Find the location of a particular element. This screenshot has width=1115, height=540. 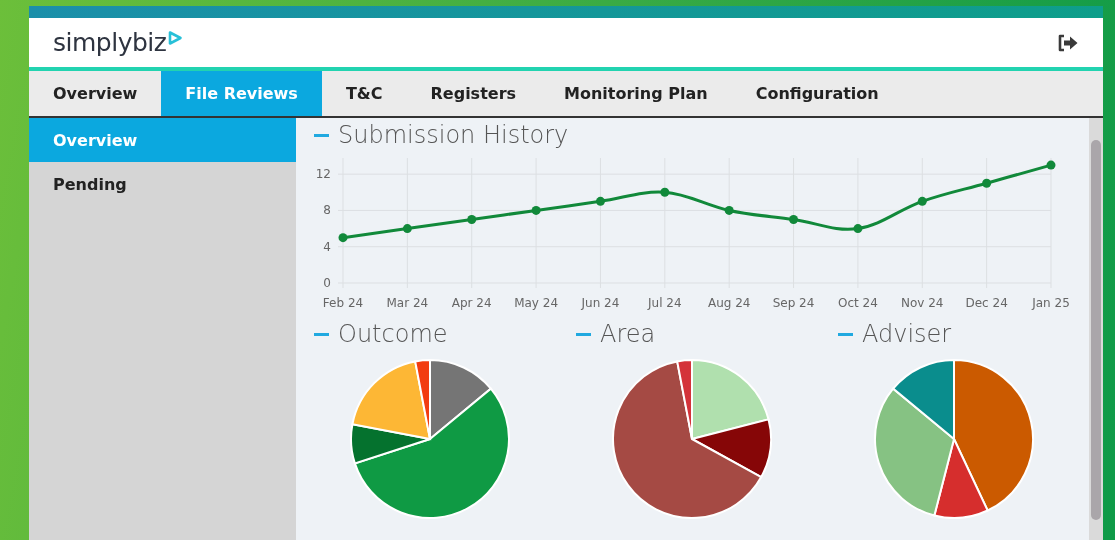

nav-tab: Configuration is located at coordinates (817, 93).